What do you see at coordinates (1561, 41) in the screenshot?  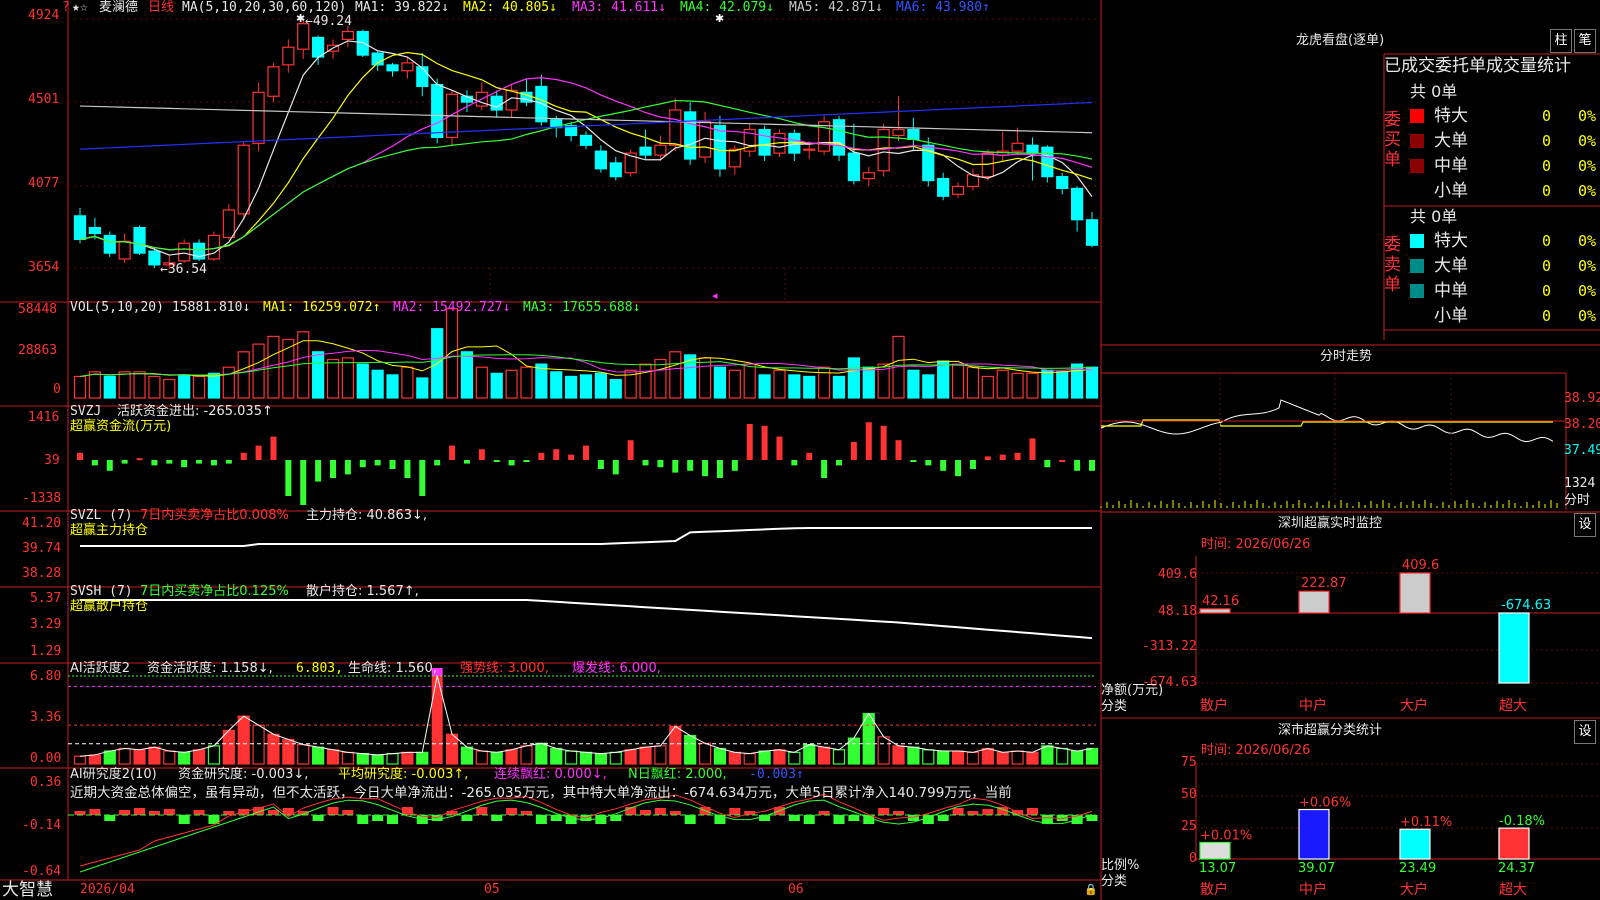 I see `bar-view-button: 柱` at bounding box center [1561, 41].